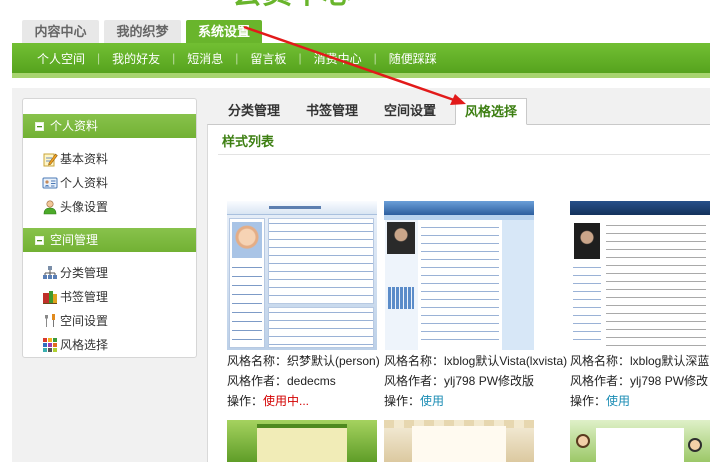 The image size is (710, 462). I want to click on style-name: 风格名称：织梦默认(person), so click(303, 361).